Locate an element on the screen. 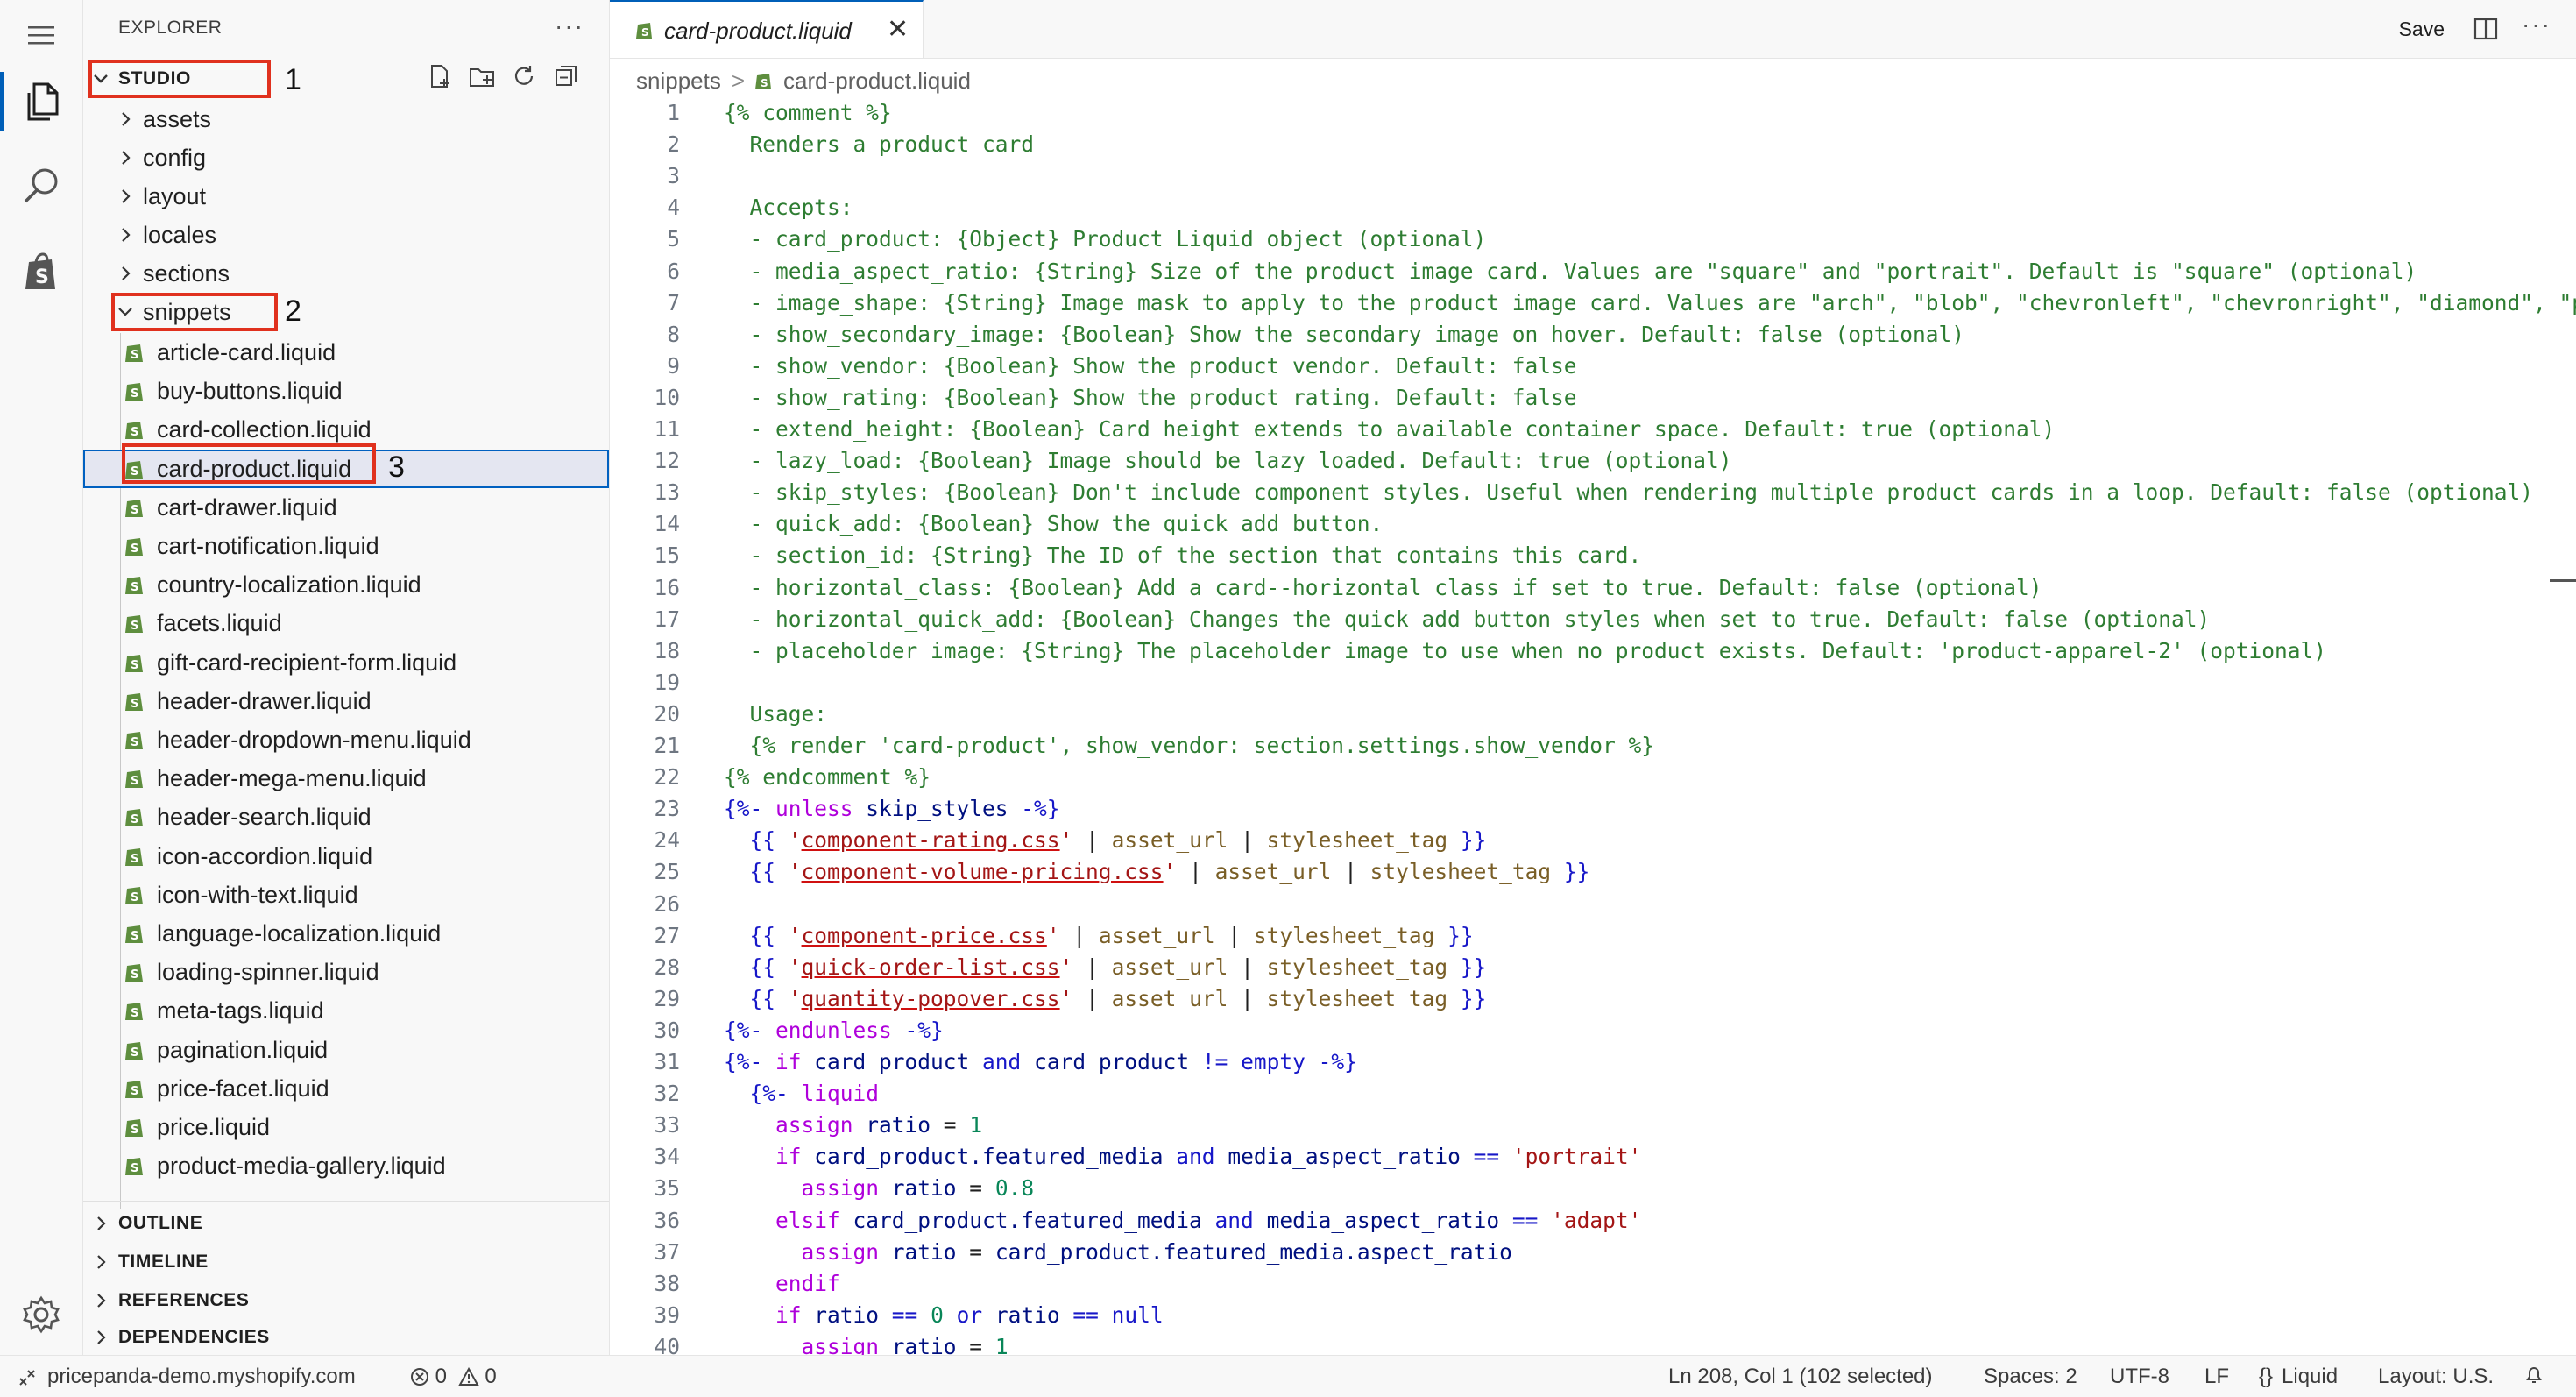 This screenshot has width=2576, height=1397. snippet-file-item: Scart-drawer.liquid is located at coordinates (346, 508).